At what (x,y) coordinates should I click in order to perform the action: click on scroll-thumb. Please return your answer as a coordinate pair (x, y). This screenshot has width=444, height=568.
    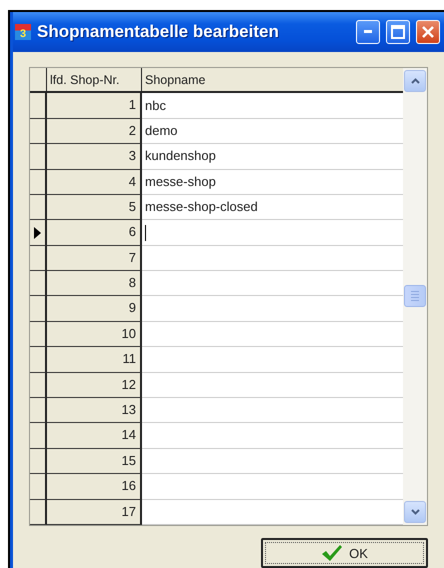
    Looking at the image, I should click on (415, 296).